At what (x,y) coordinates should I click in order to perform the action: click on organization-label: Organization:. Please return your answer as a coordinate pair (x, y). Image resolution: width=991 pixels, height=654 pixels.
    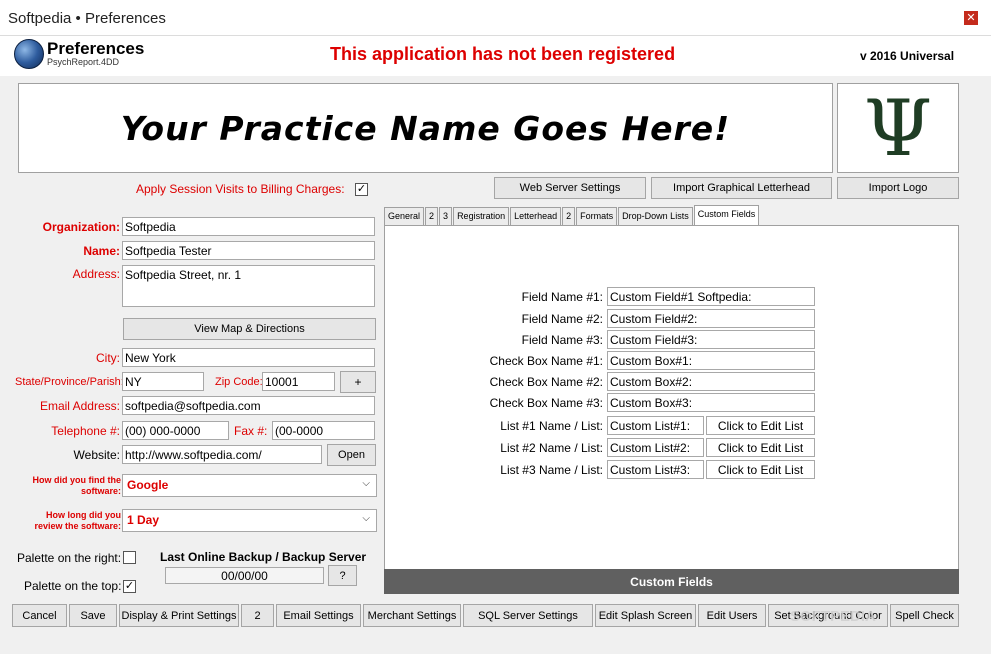
    Looking at the image, I should click on (81, 227).